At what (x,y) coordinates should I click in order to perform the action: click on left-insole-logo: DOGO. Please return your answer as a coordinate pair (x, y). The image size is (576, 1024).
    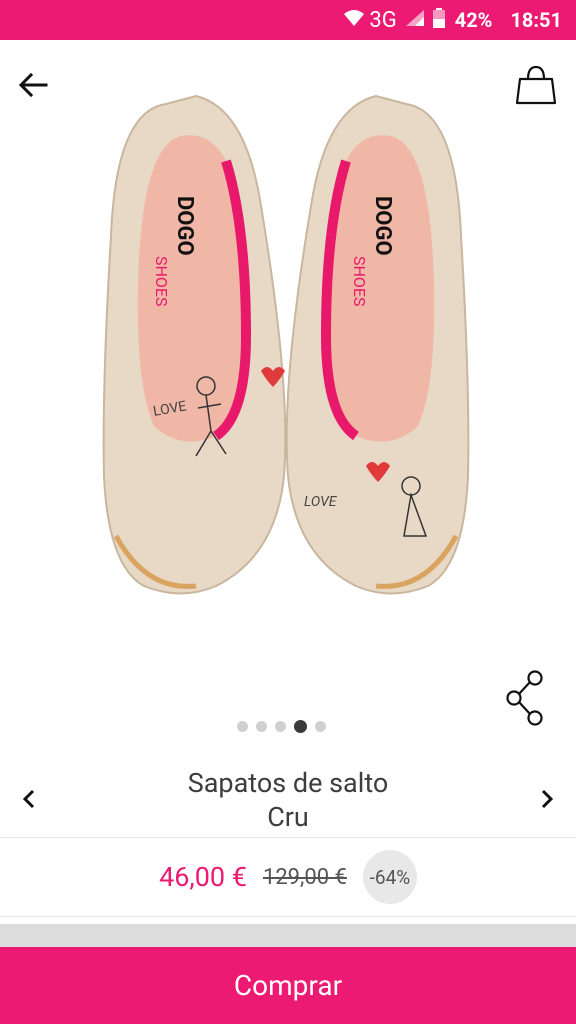
    Looking at the image, I should click on (184, 226).